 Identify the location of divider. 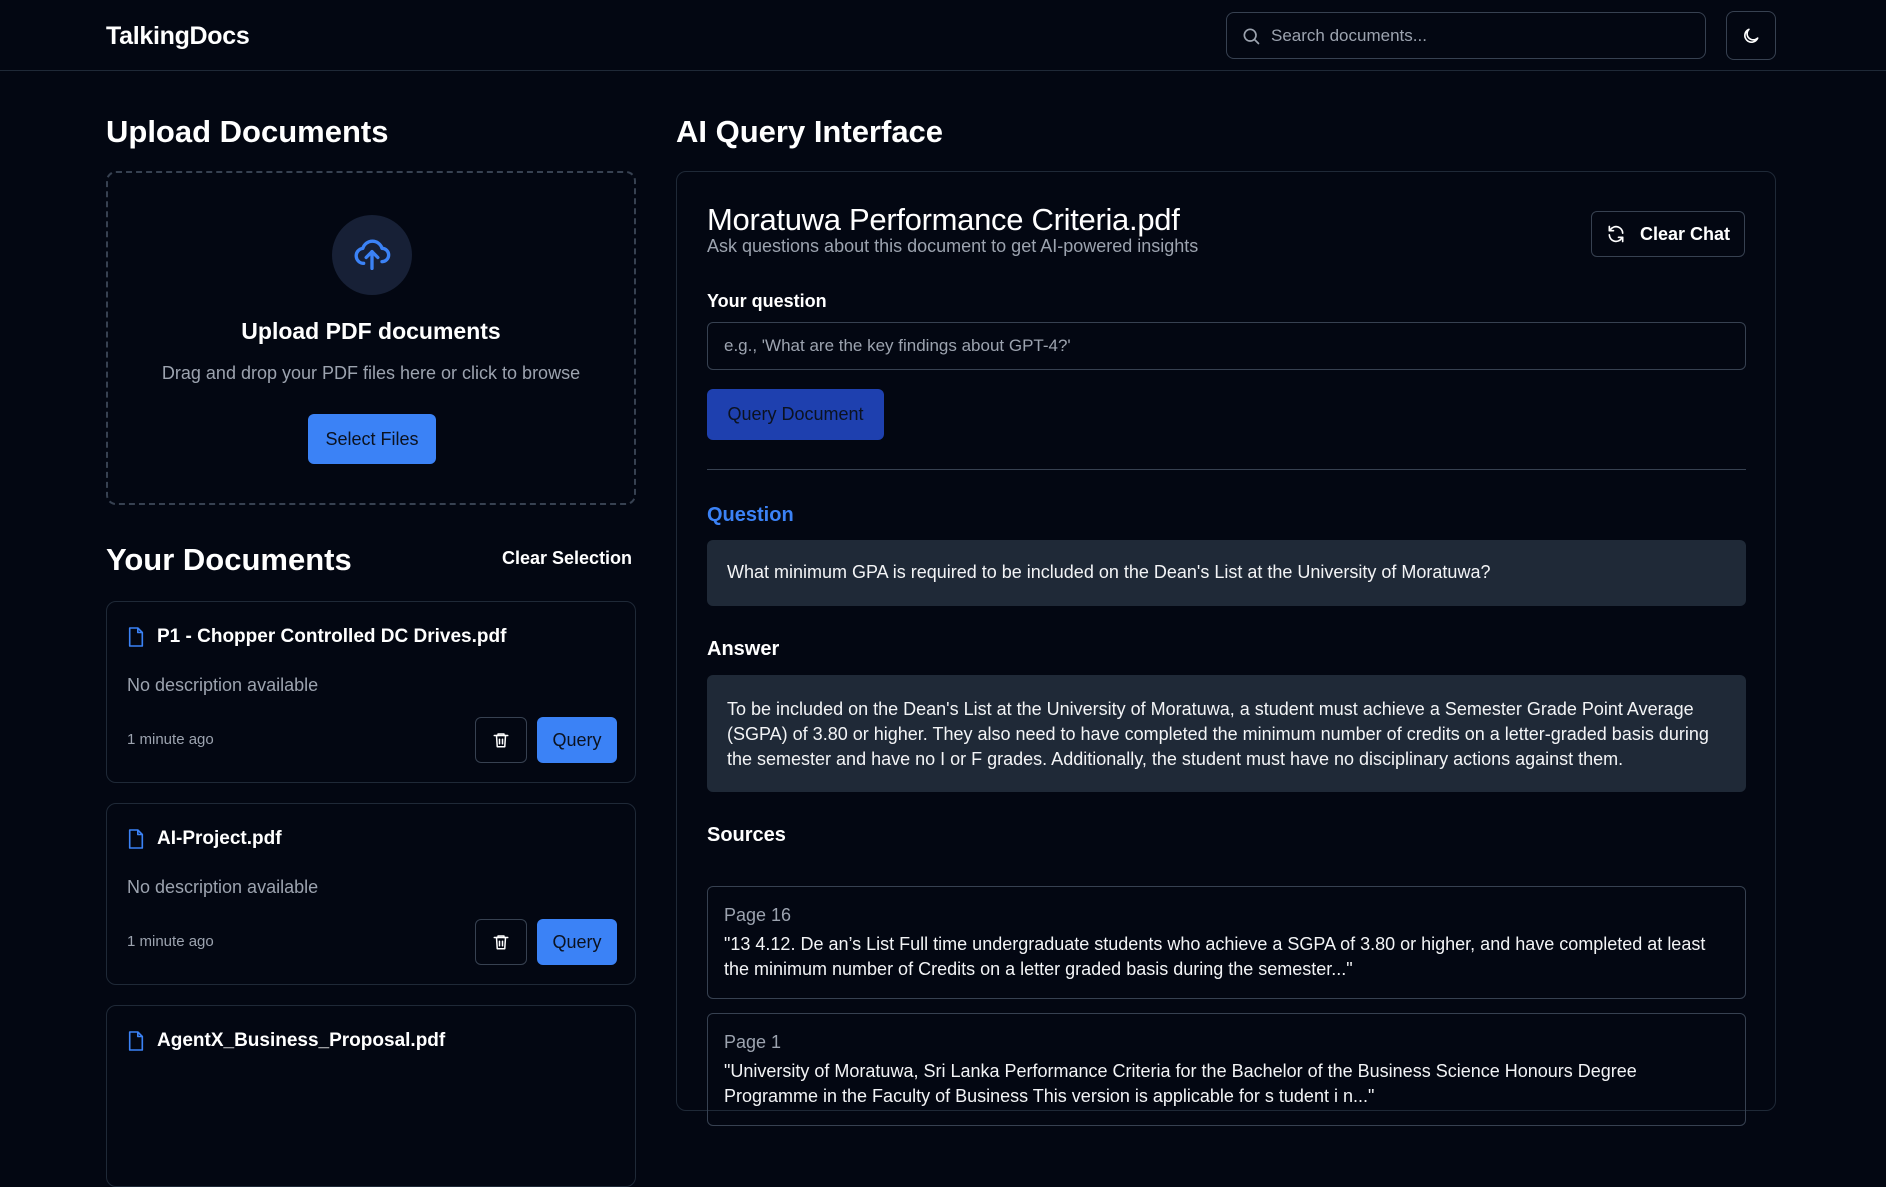
(1226, 469).